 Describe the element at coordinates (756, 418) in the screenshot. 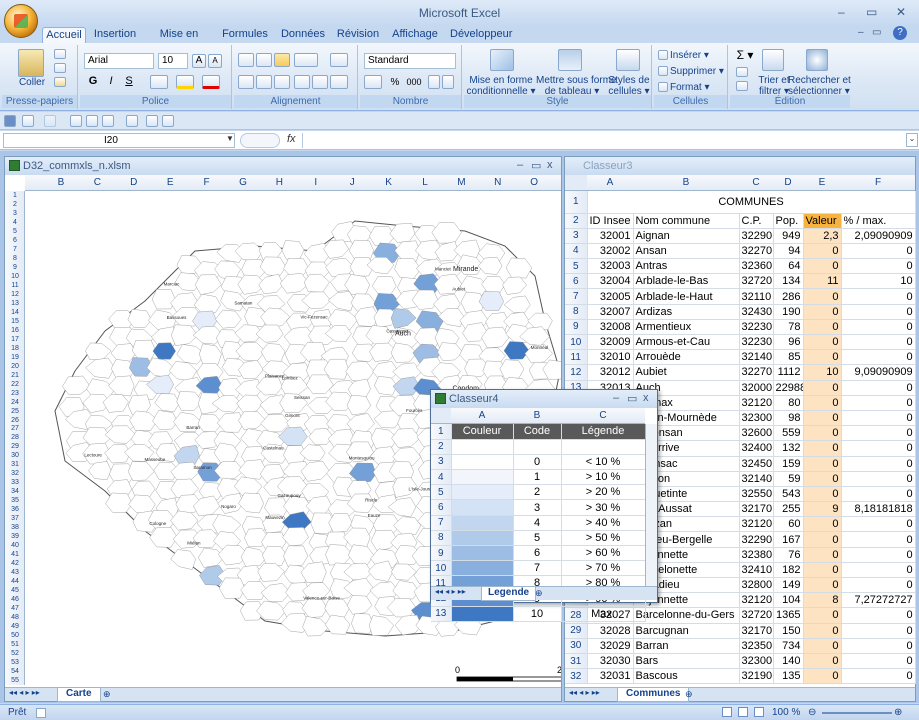

I see `cell-cp: 32300` at that location.